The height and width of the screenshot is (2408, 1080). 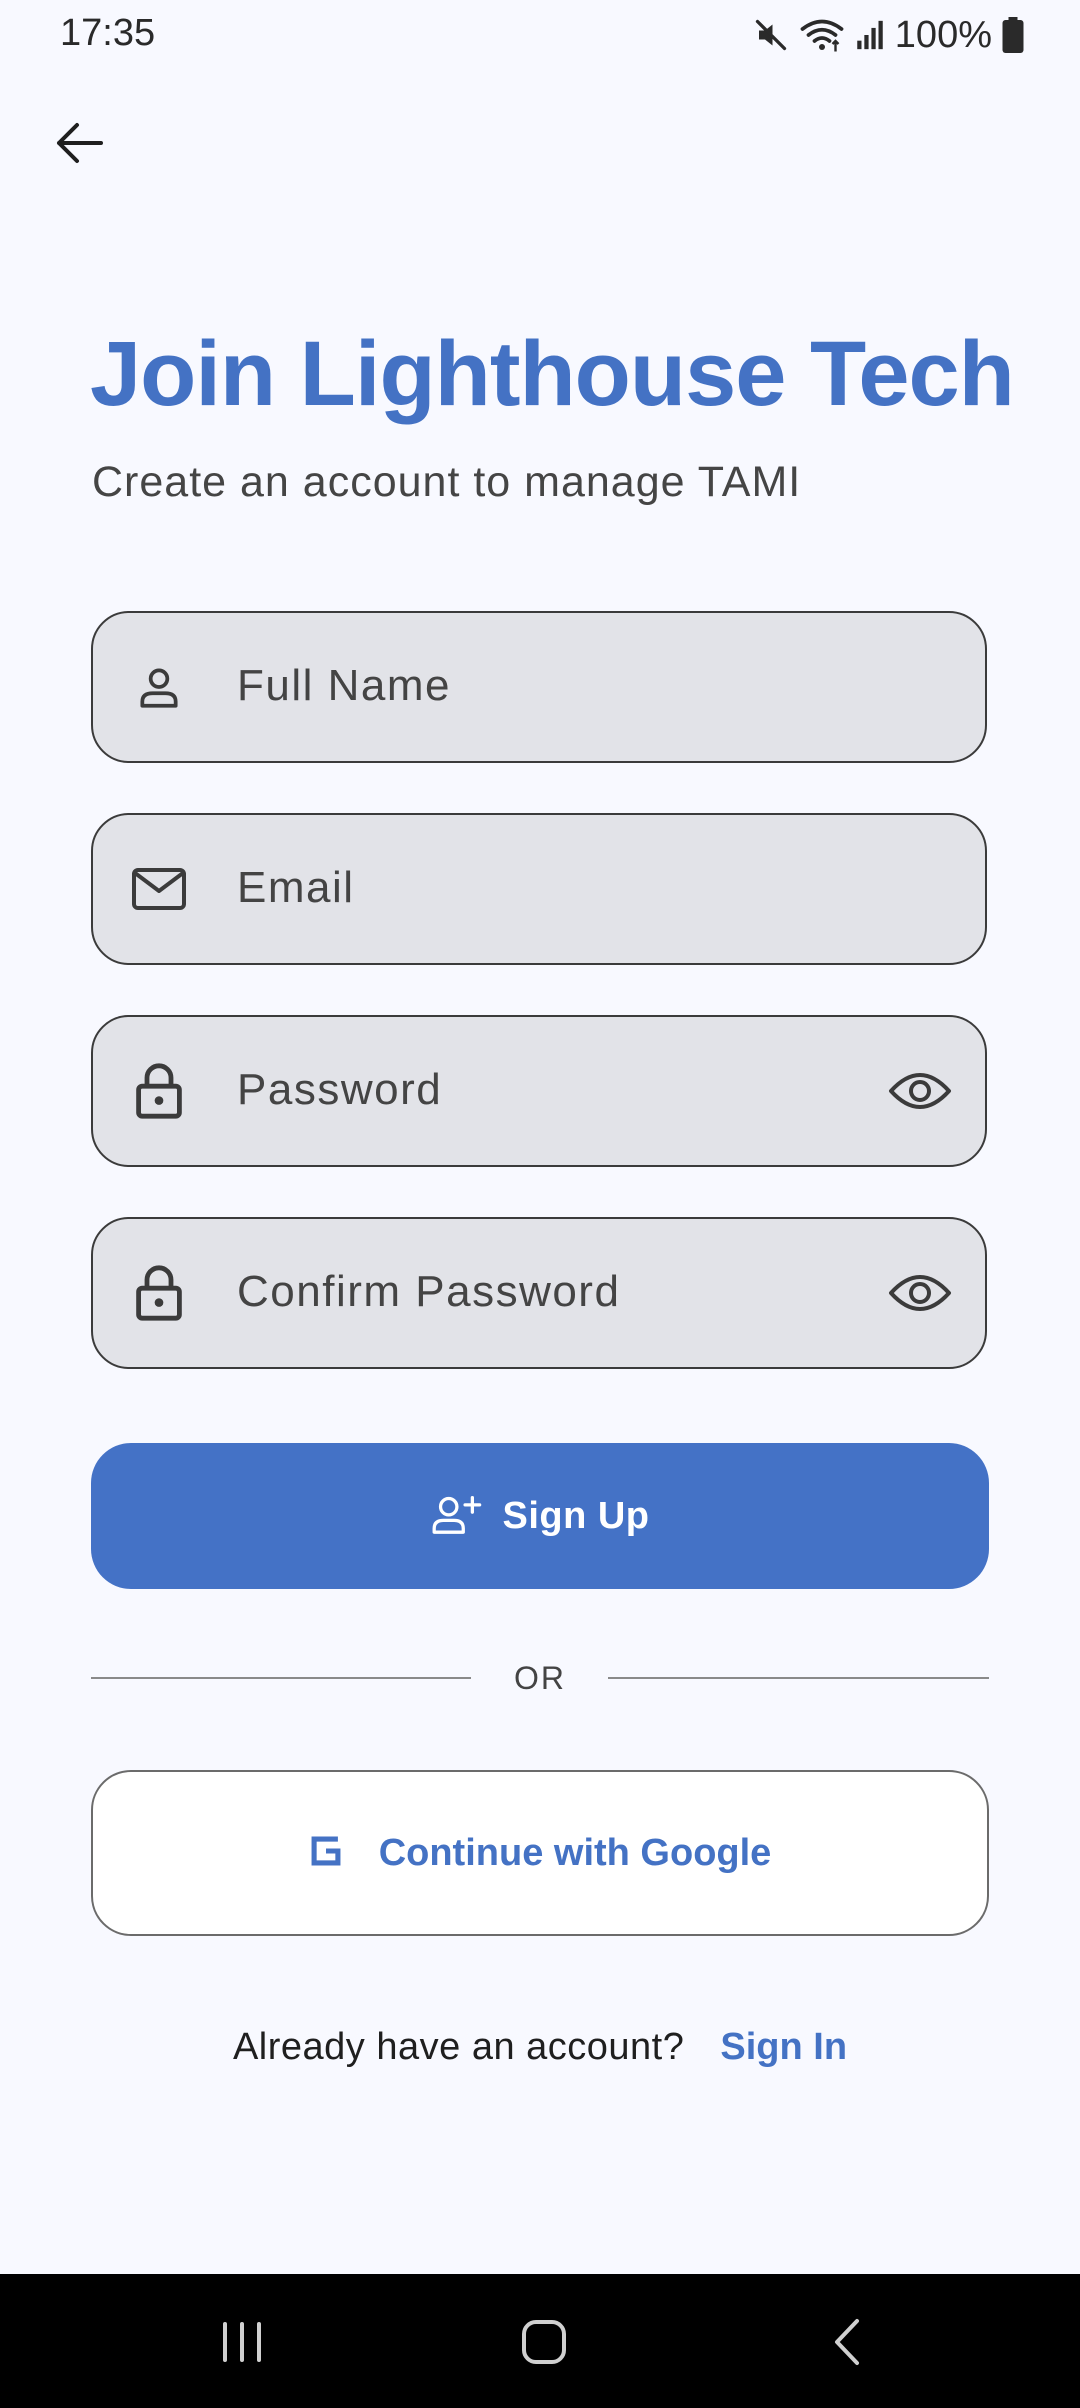 I want to click on page-subtitle: Create an account to manage TAMI, so click(x=447, y=482).